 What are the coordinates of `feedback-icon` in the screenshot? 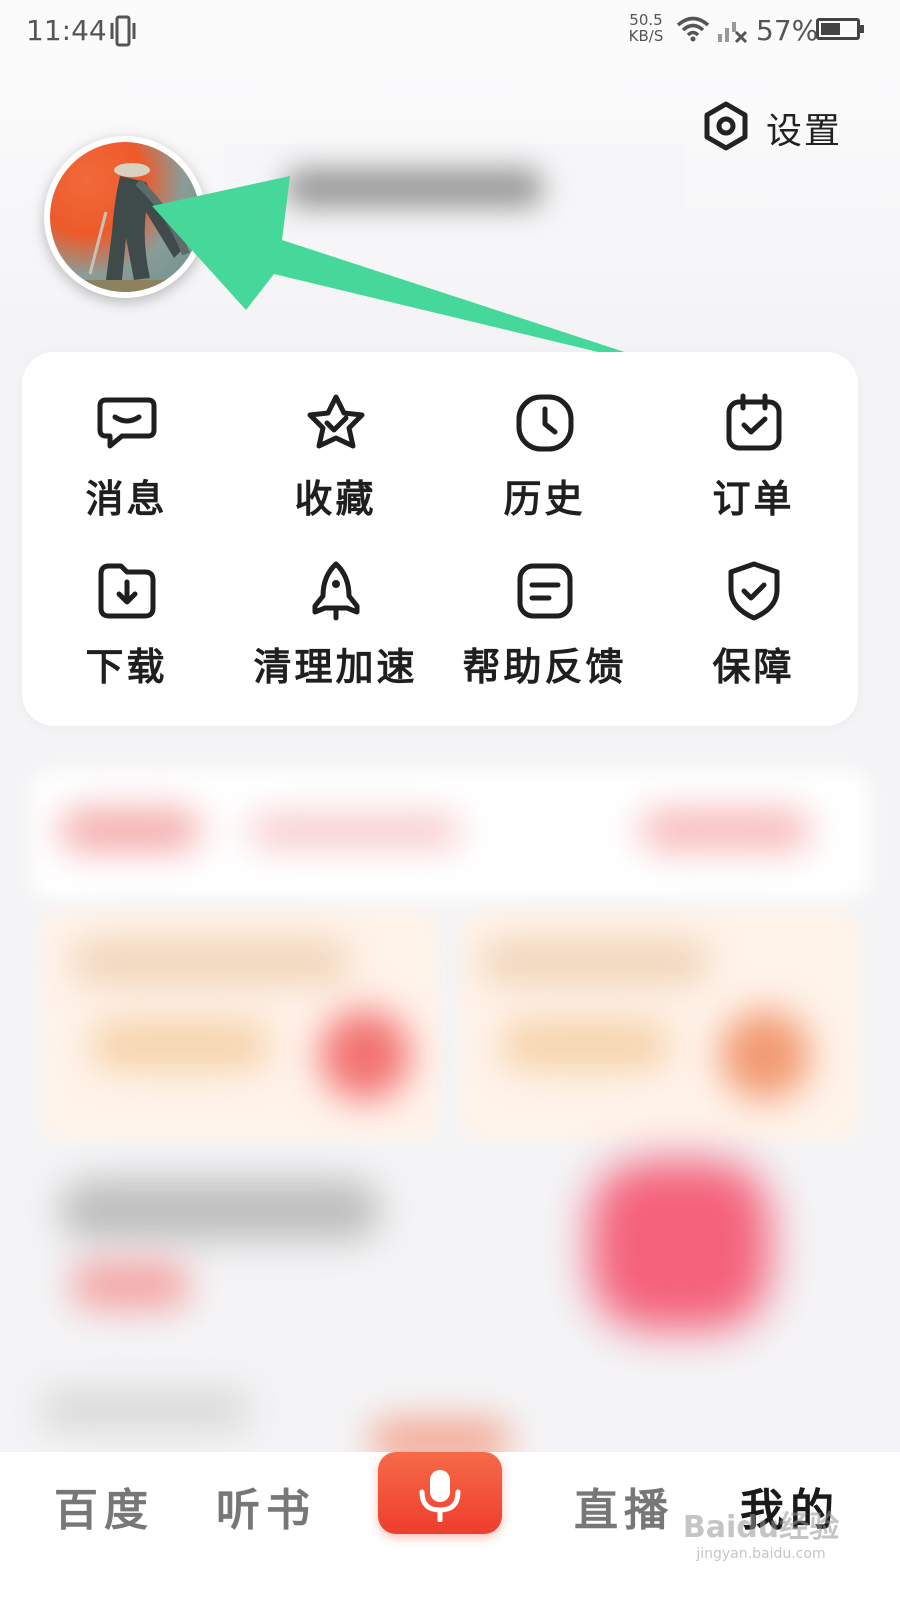 It's located at (544, 591).